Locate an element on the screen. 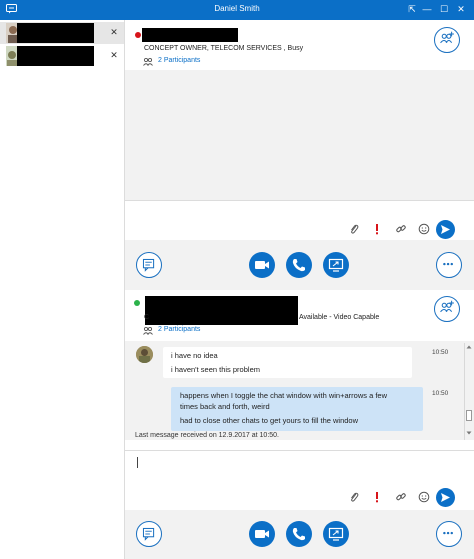 The height and width of the screenshot is (559, 474). scrollbar is located at coordinates (468, 391).